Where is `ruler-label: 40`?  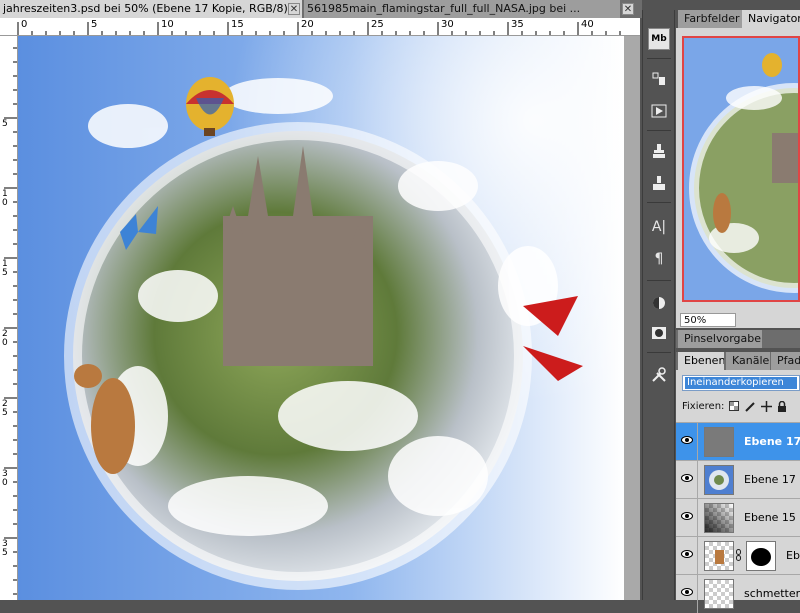 ruler-label: 40 is located at coordinates (587, 24).